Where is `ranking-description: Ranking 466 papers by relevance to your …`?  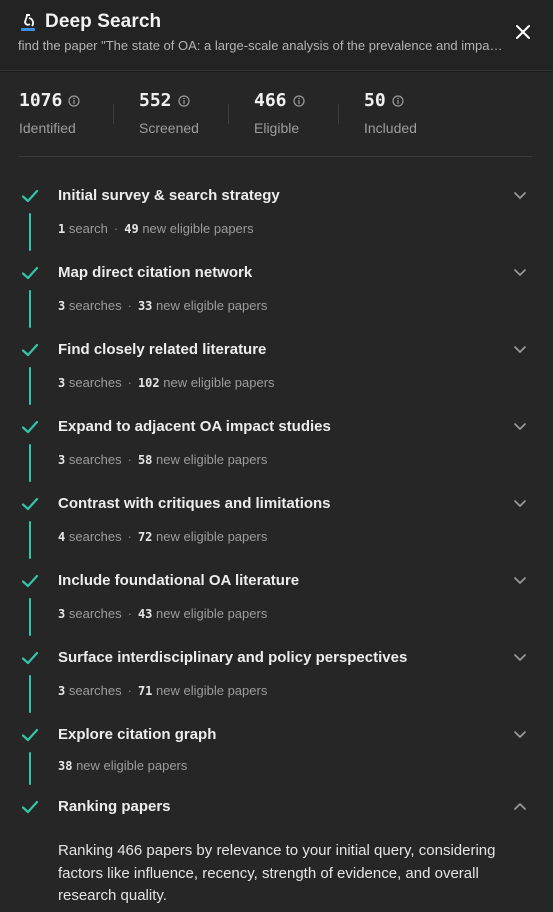
ranking-description: Ranking 466 papers by relevance to your … is located at coordinates (277, 873).